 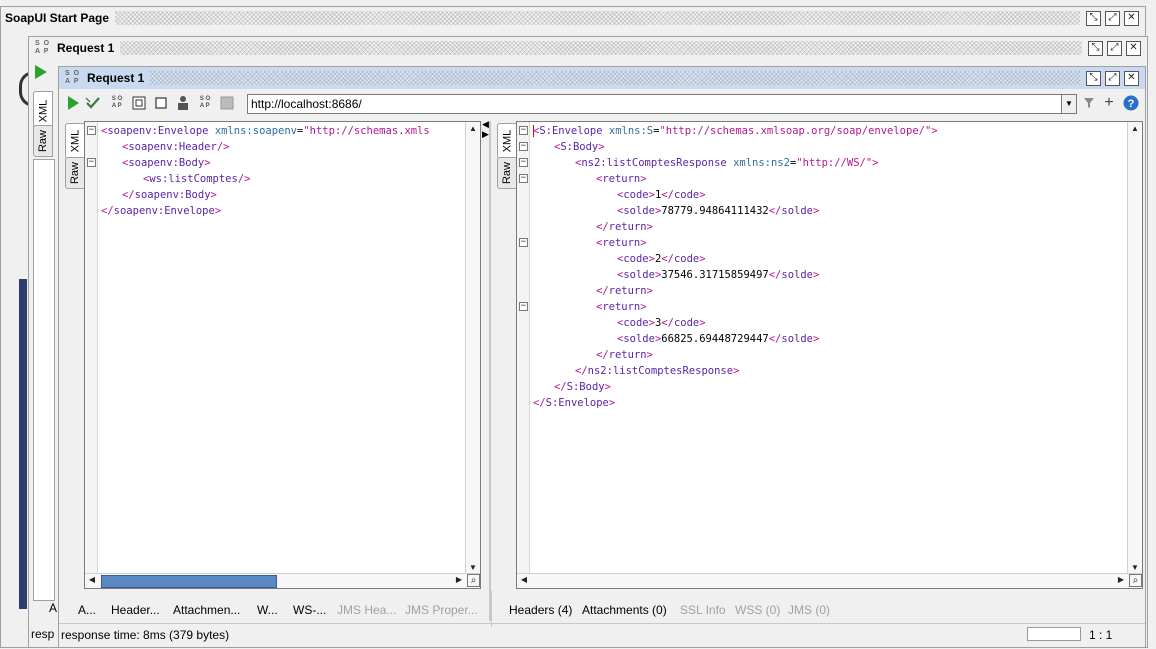 I want to click on bottom-tab: Attachments (0), so click(x=624, y=610).